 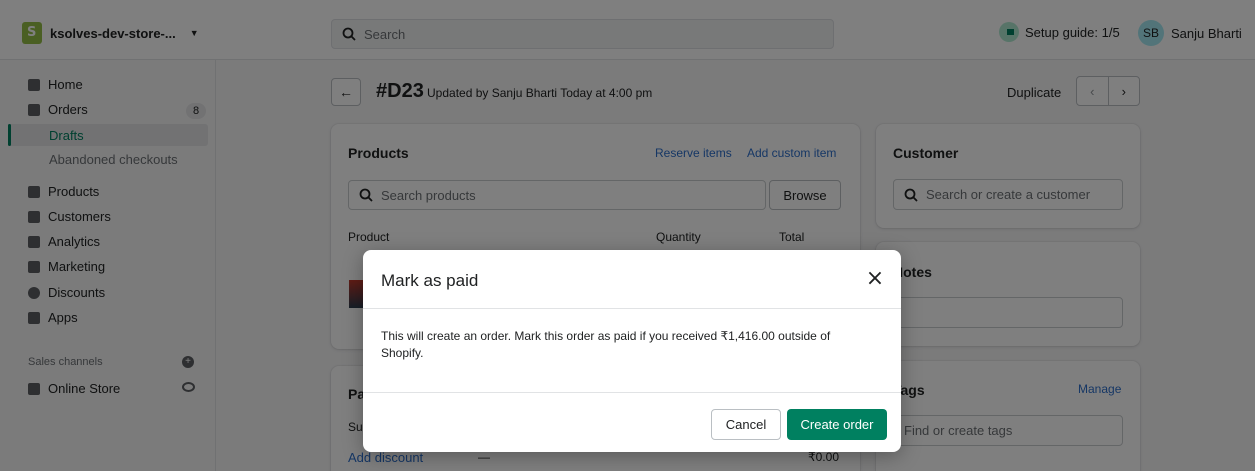 What do you see at coordinates (632, 279) in the screenshot?
I see `modal-header: Mark as paid ×` at bounding box center [632, 279].